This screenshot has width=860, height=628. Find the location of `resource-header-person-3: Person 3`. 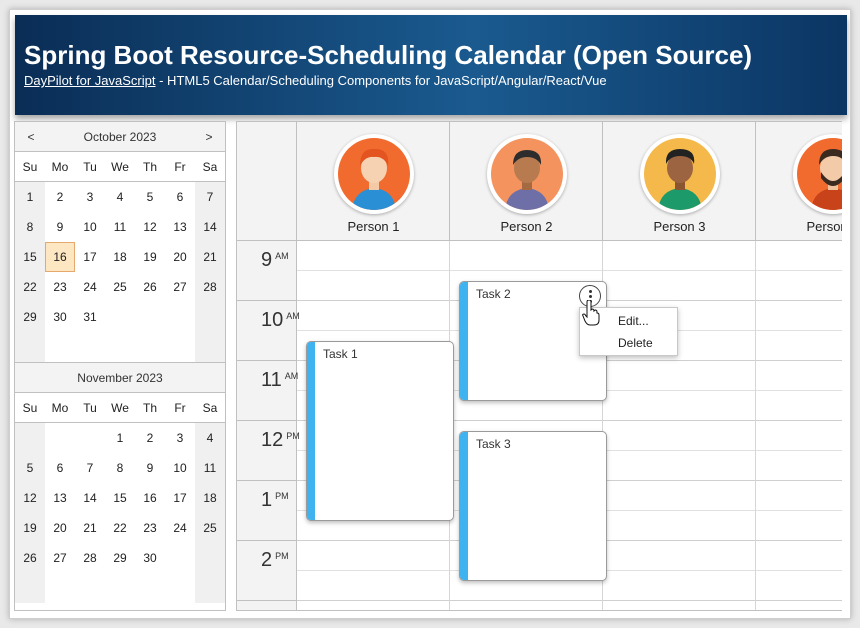

resource-header-person-3: Person 3 is located at coordinates (679, 181).